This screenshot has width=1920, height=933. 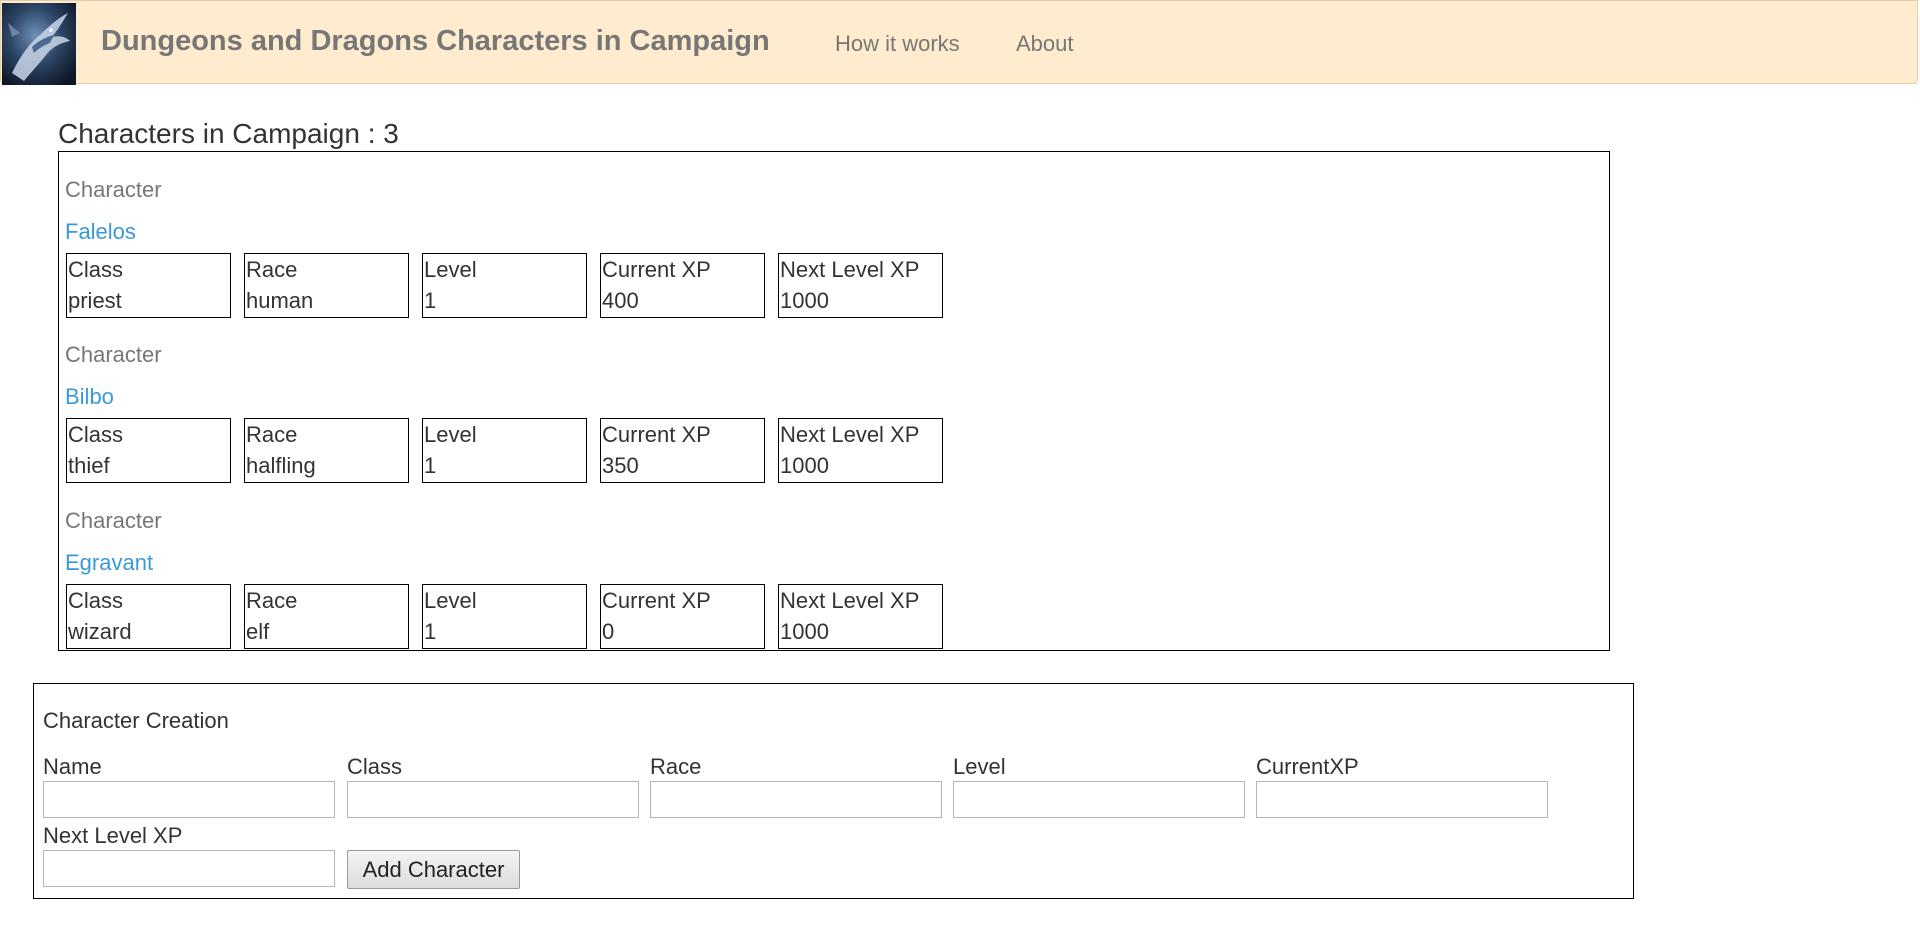 I want to click on stat-value: 0, so click(x=608, y=631).